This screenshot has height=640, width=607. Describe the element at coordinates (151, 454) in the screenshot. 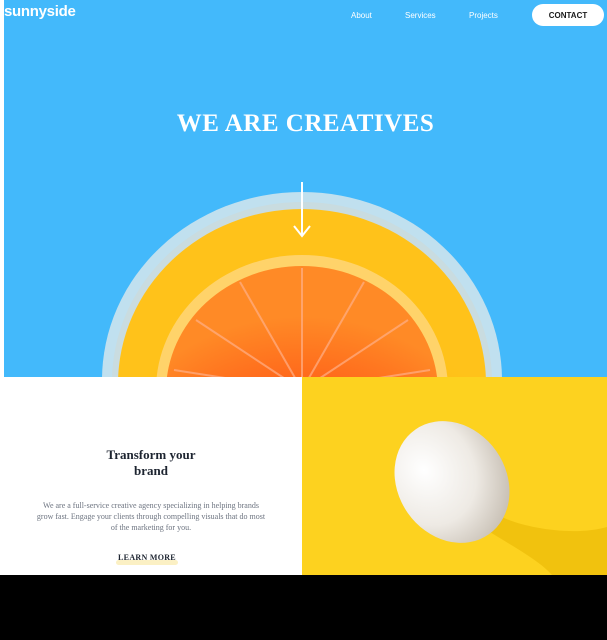

I see `transform-title-line1: Transform your` at that location.